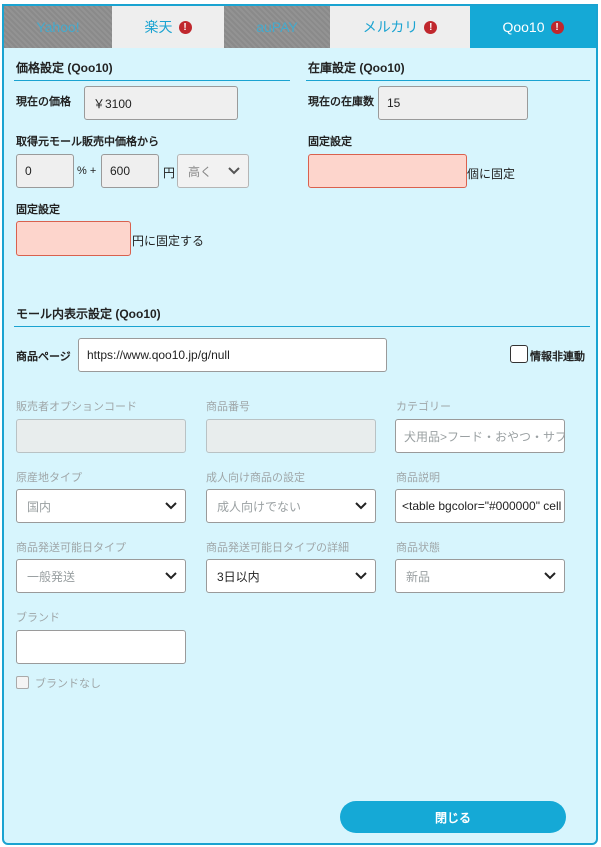 This screenshot has height=847, width=601. What do you see at coordinates (71, 548) in the screenshot?
I see `ship-type-label: 商品発送可能日タイプ` at bounding box center [71, 548].